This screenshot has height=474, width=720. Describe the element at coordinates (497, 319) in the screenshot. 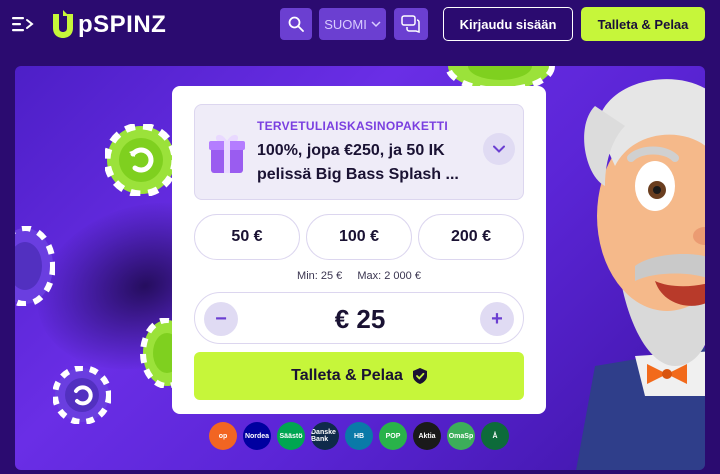

I see `increase-button: +` at that location.